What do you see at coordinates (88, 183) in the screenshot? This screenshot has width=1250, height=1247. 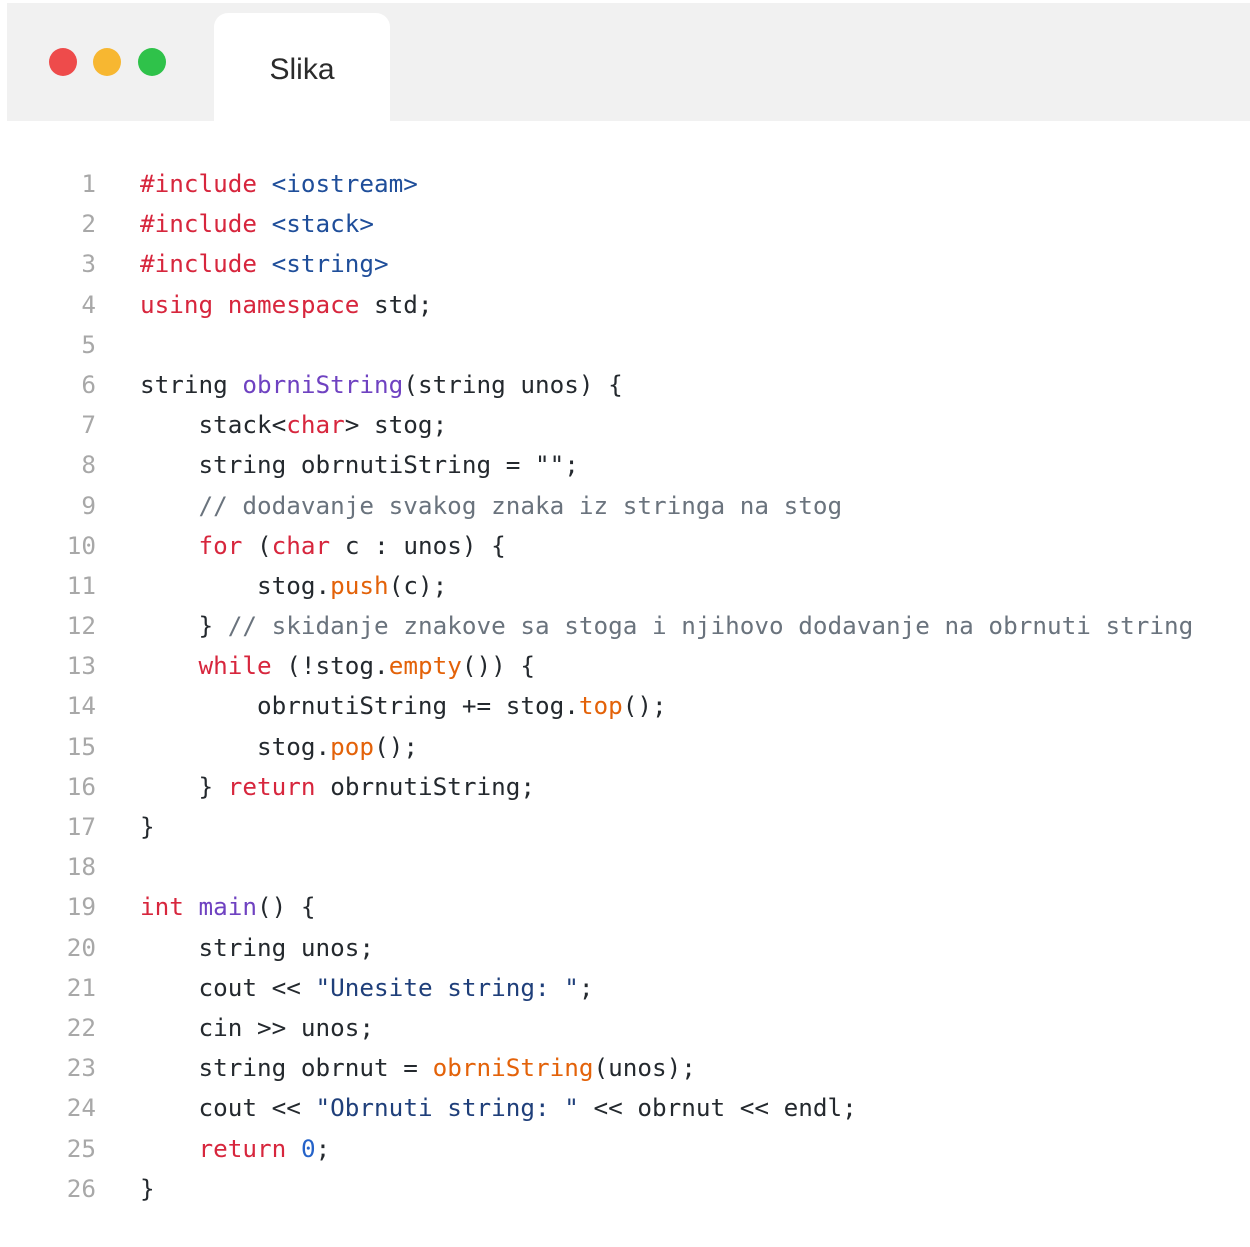 I see `line-number: 1` at bounding box center [88, 183].